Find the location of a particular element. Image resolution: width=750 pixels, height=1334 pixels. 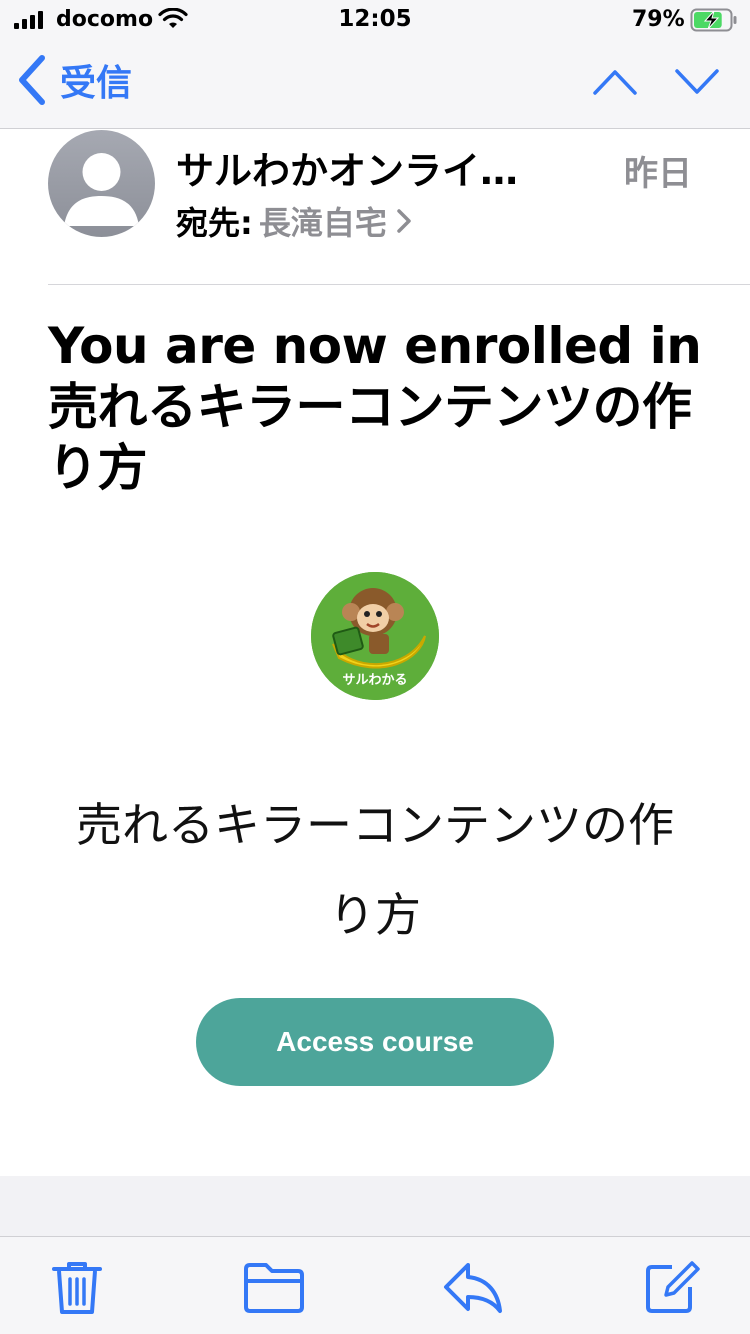

to-label: 宛先: is located at coordinates (214, 223).